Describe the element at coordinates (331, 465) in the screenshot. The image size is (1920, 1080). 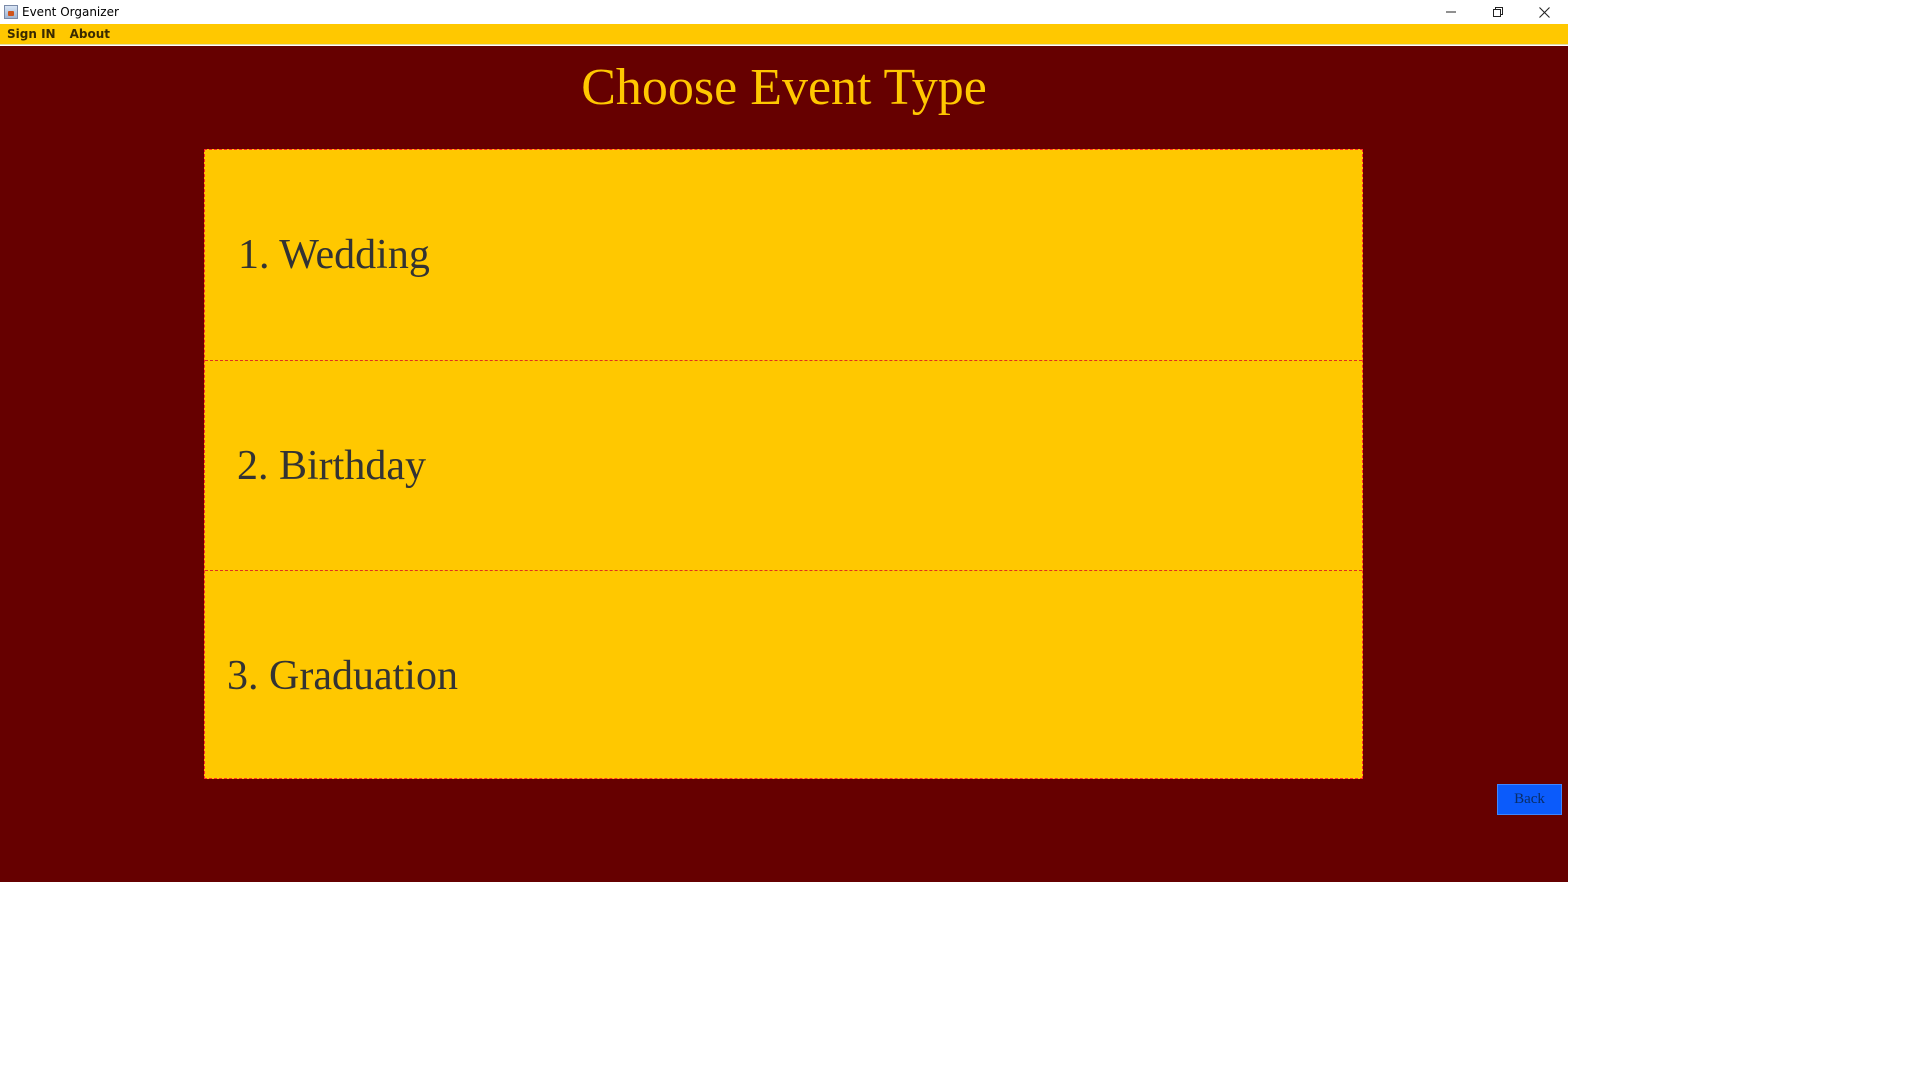
I see `event-option-label: 2. Birthday` at that location.